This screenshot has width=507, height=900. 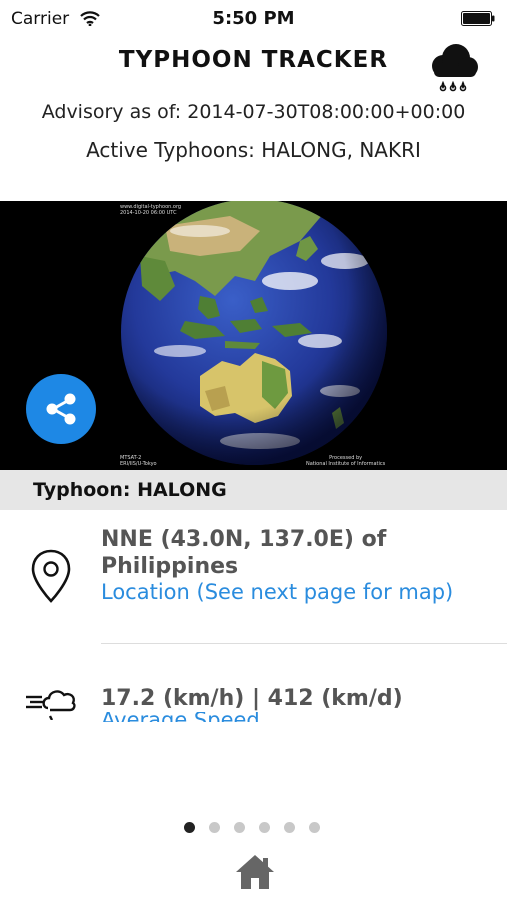 I want to click on location-link: Location (See next page for map), so click(x=286, y=592).